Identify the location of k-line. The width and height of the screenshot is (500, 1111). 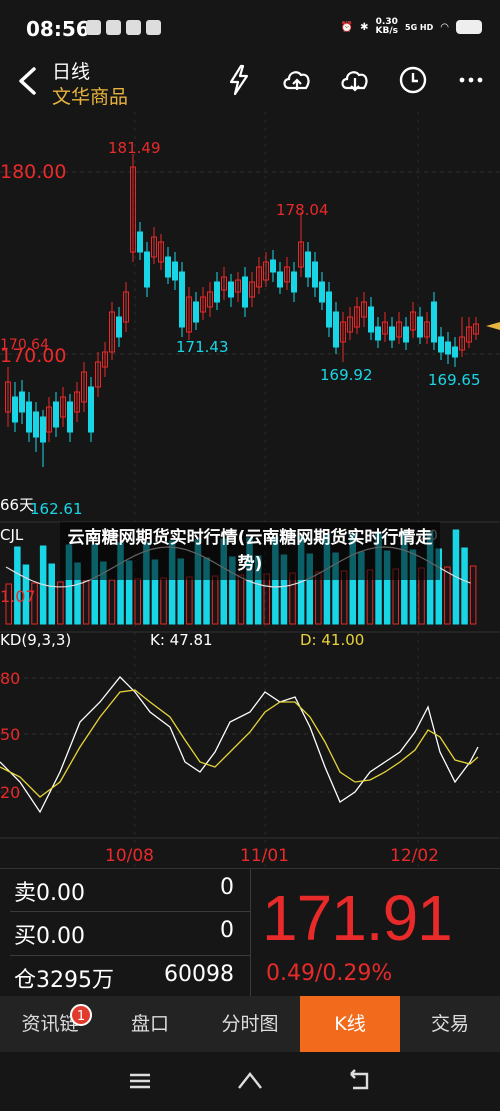
(239, 745).